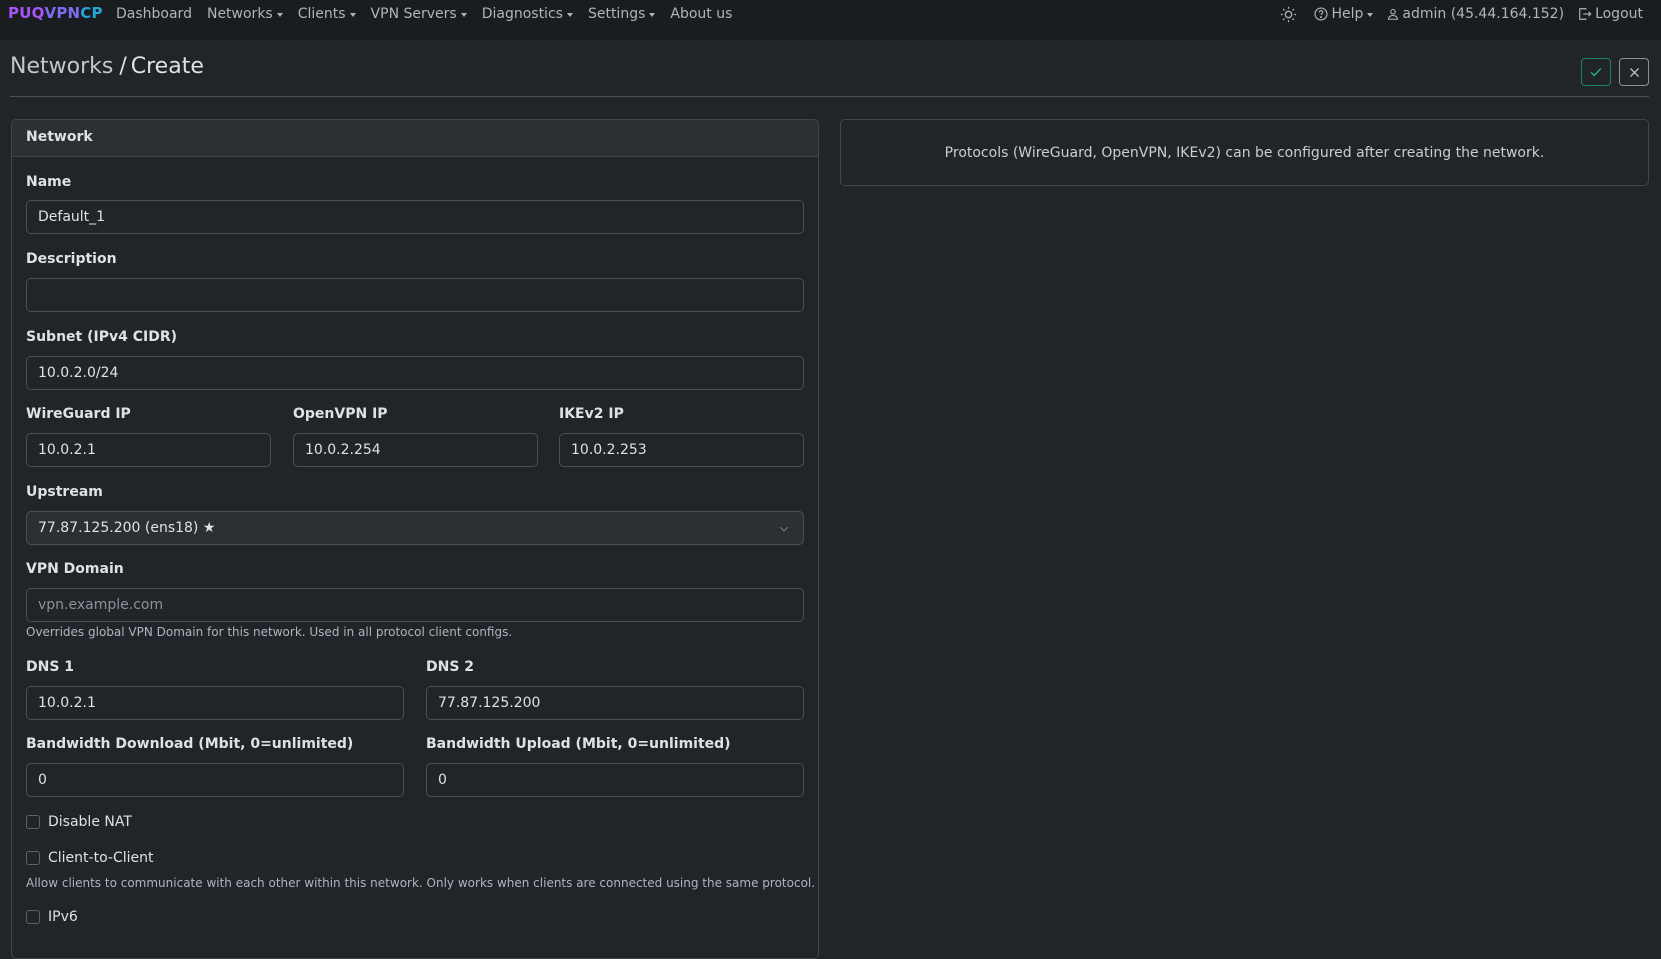 The height and width of the screenshot is (959, 1661). I want to click on wireguard-ip-label: WireGuard IP, so click(78, 414).